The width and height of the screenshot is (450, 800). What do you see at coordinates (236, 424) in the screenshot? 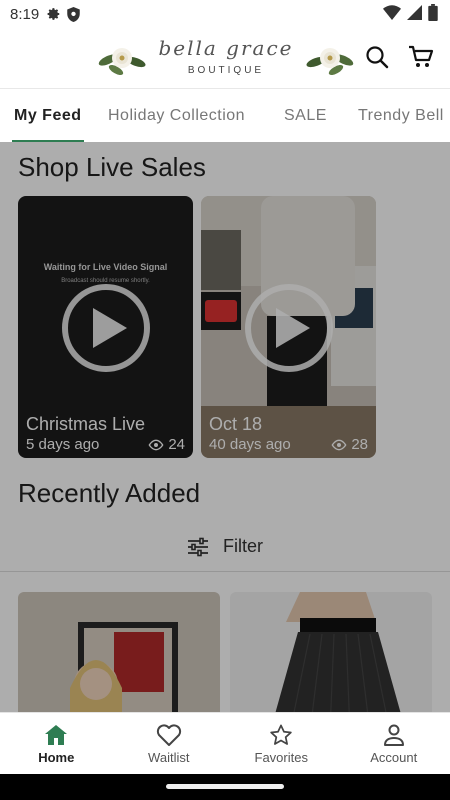
I see `live-sale-title: Oct 18` at bounding box center [236, 424].